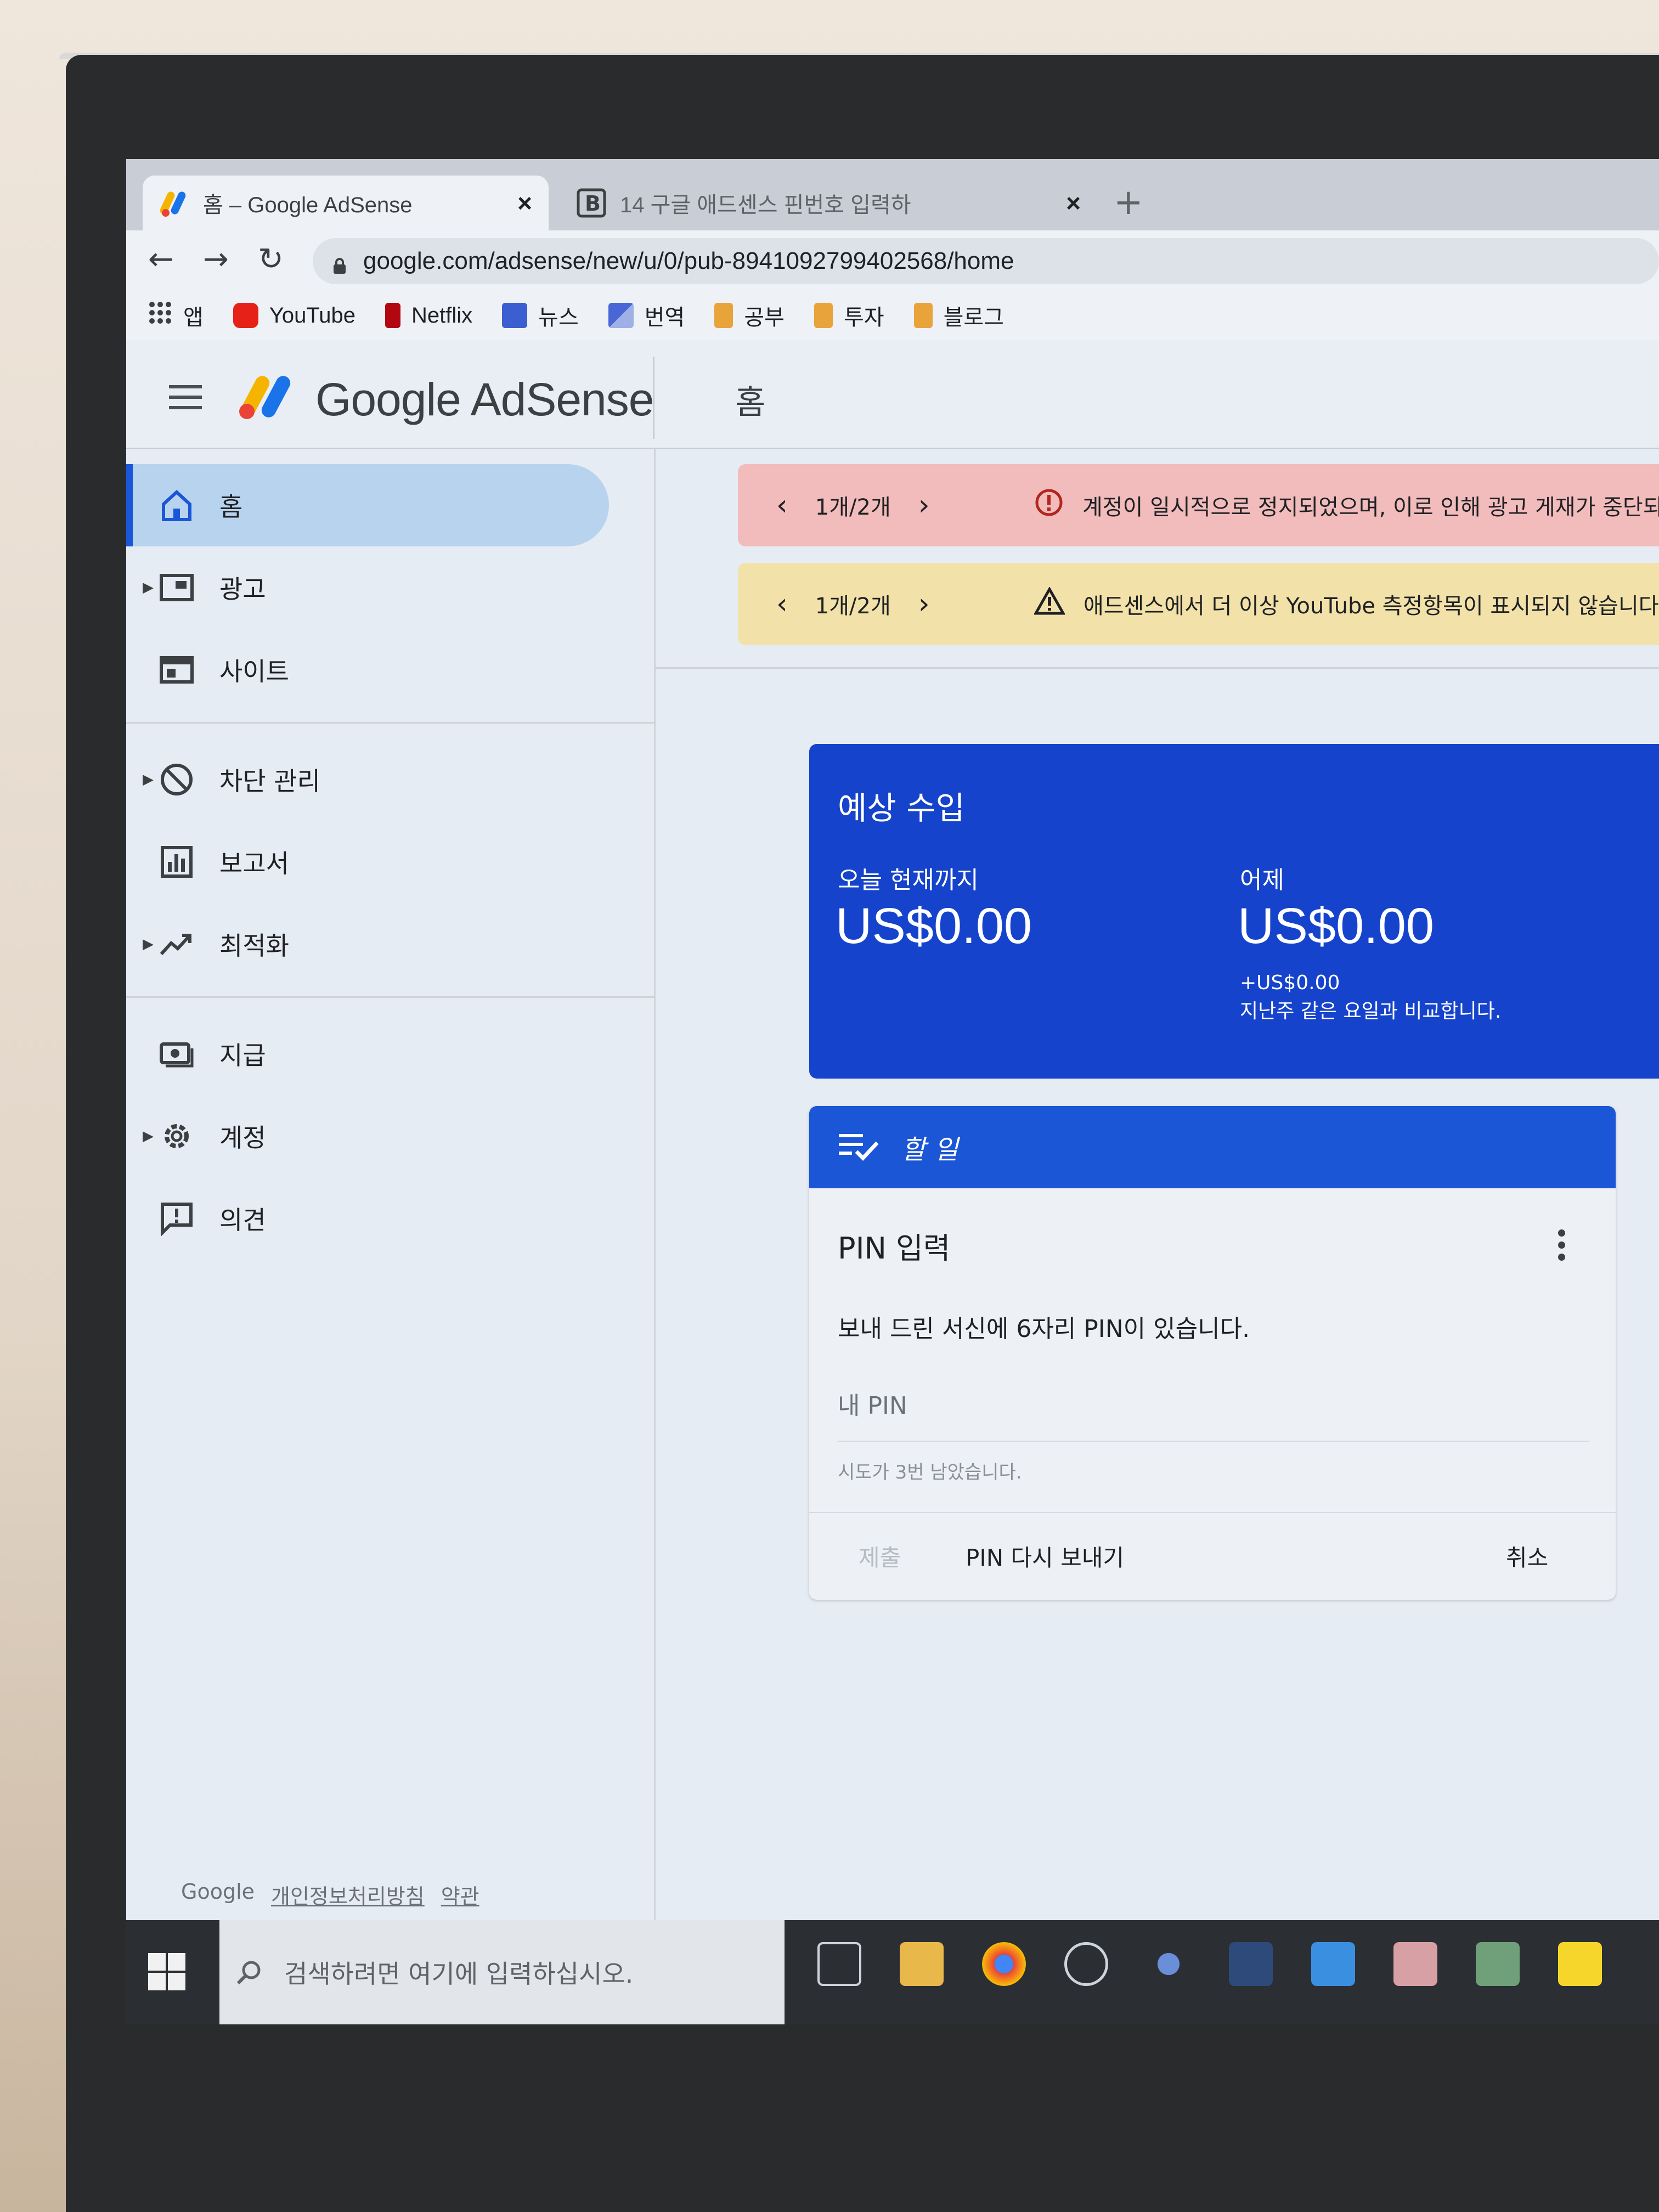 This screenshot has height=2212, width=1659. Describe the element at coordinates (1251, 1964) in the screenshot. I see `audition-icon` at that location.